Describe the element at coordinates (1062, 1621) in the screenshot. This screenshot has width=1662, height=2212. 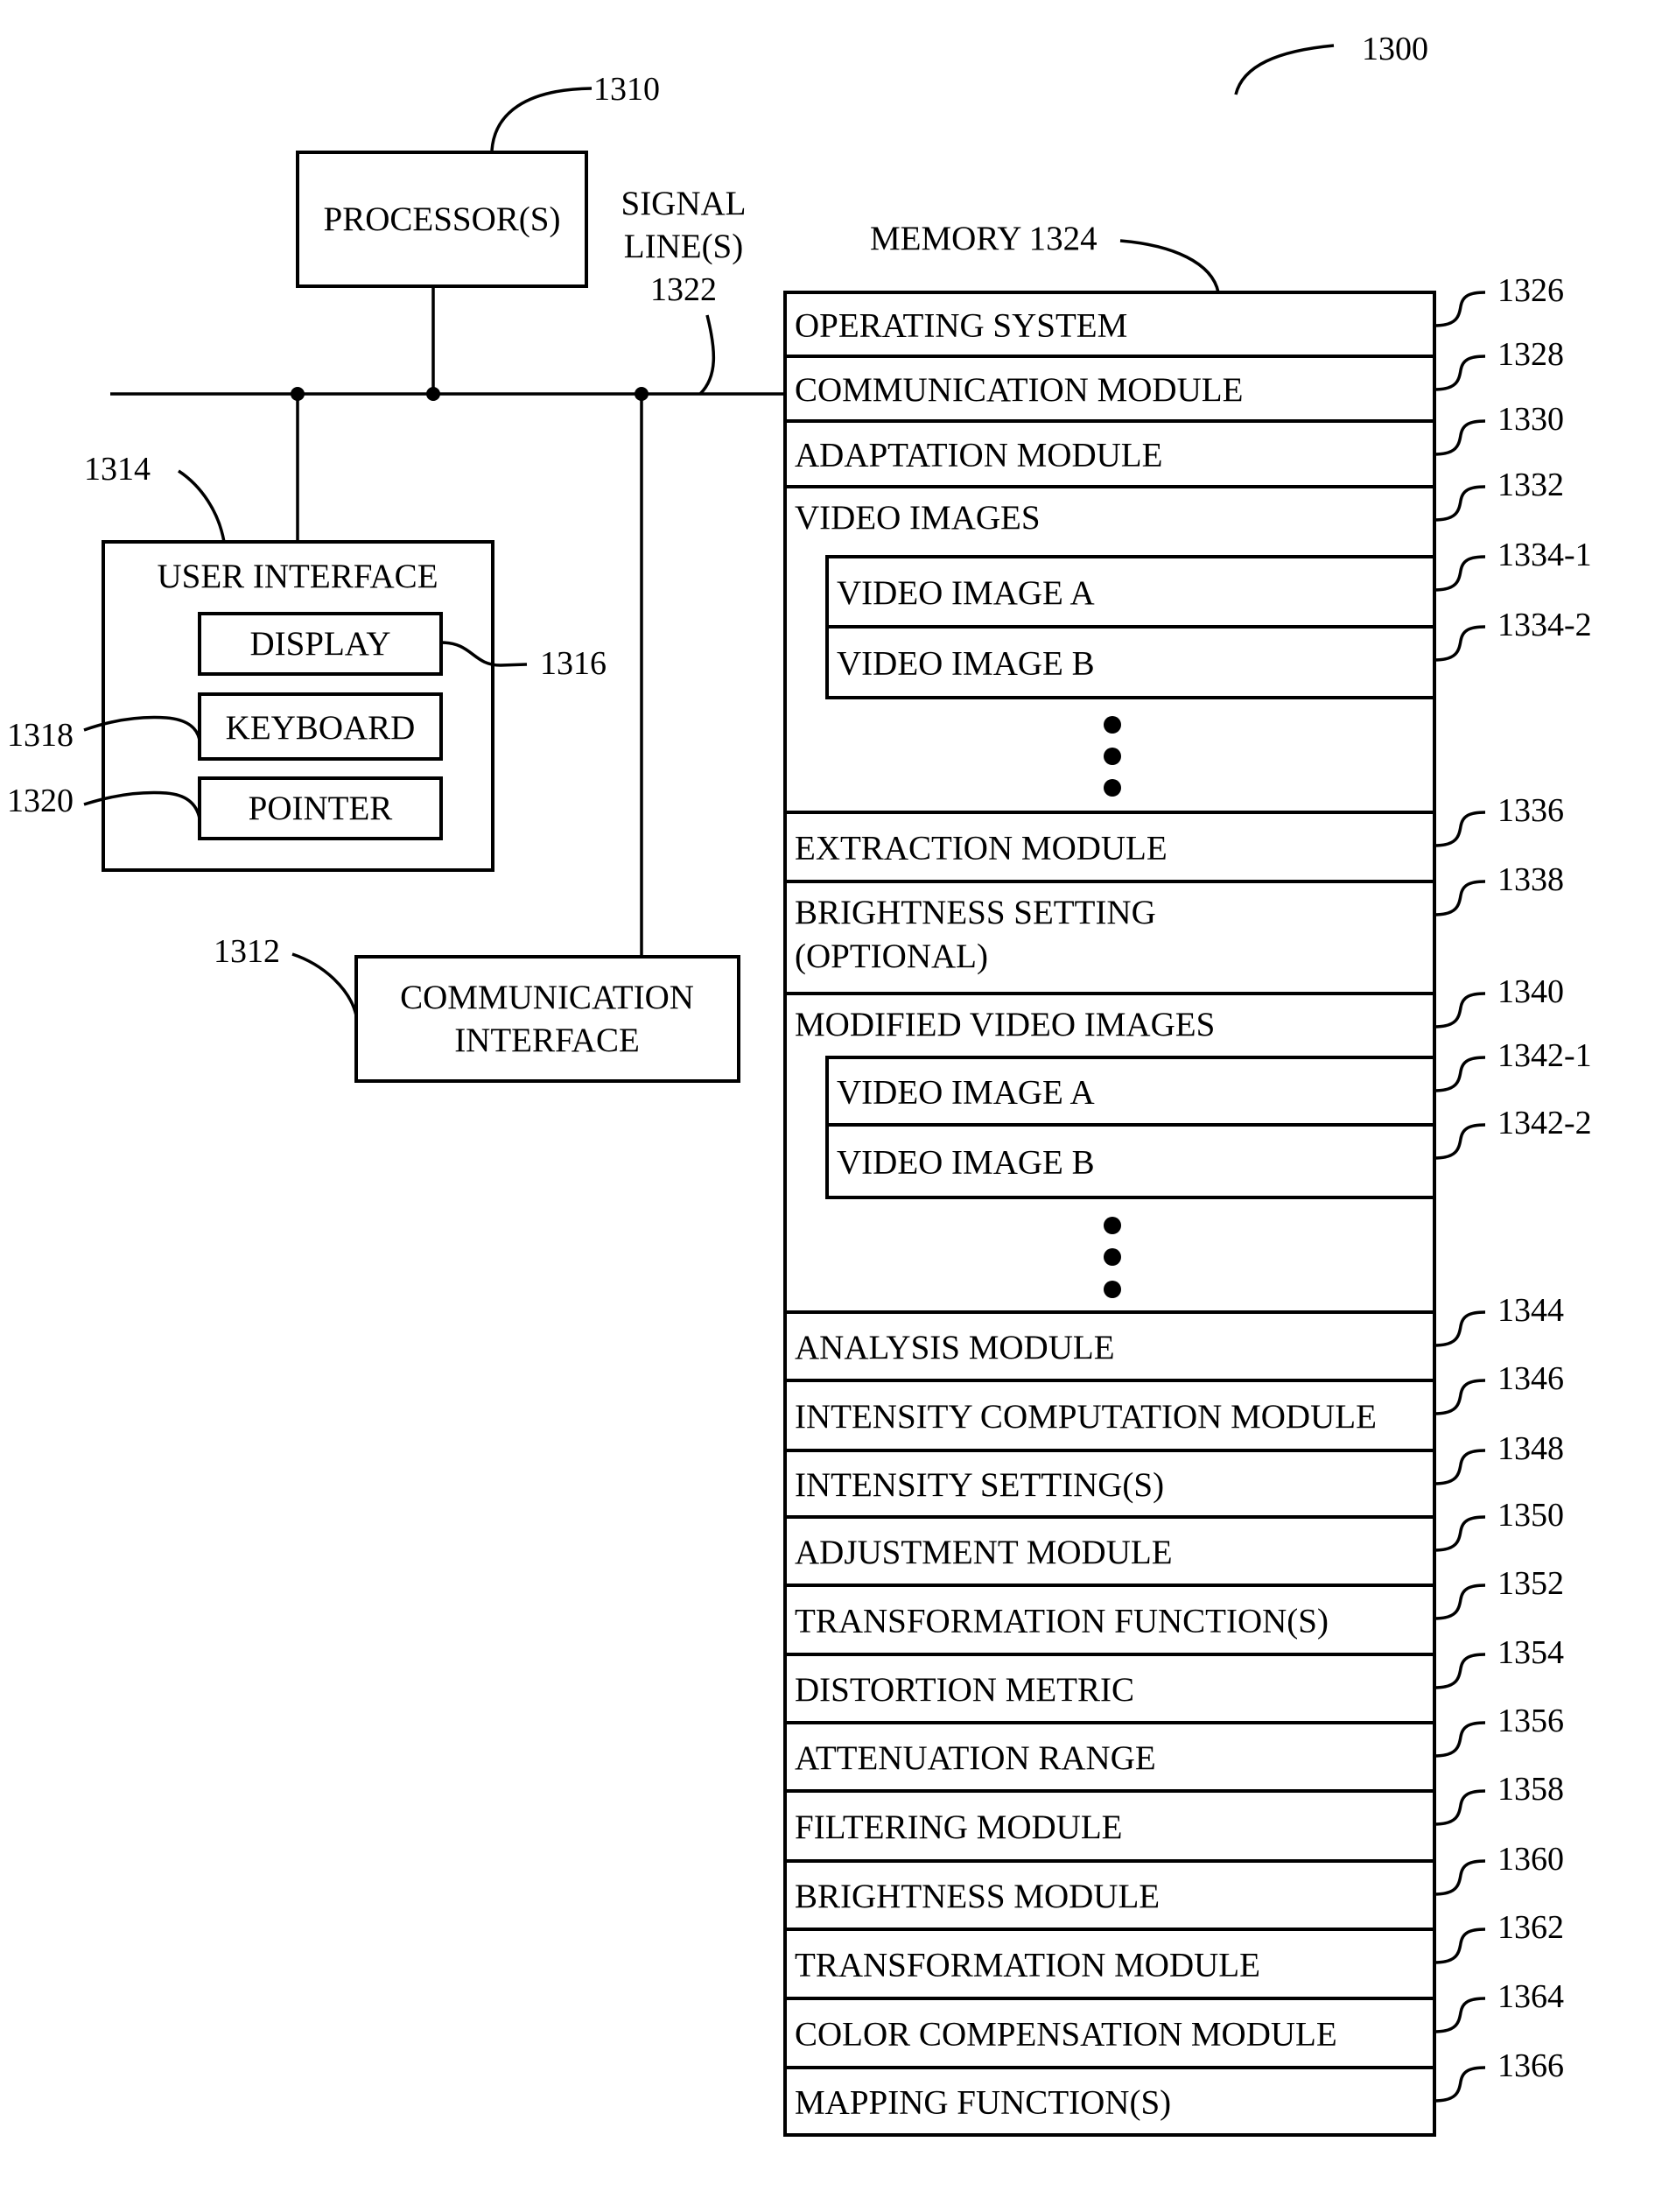
I see `memory-row-label: TRANSFORMATION FUNCTION(S)` at that location.